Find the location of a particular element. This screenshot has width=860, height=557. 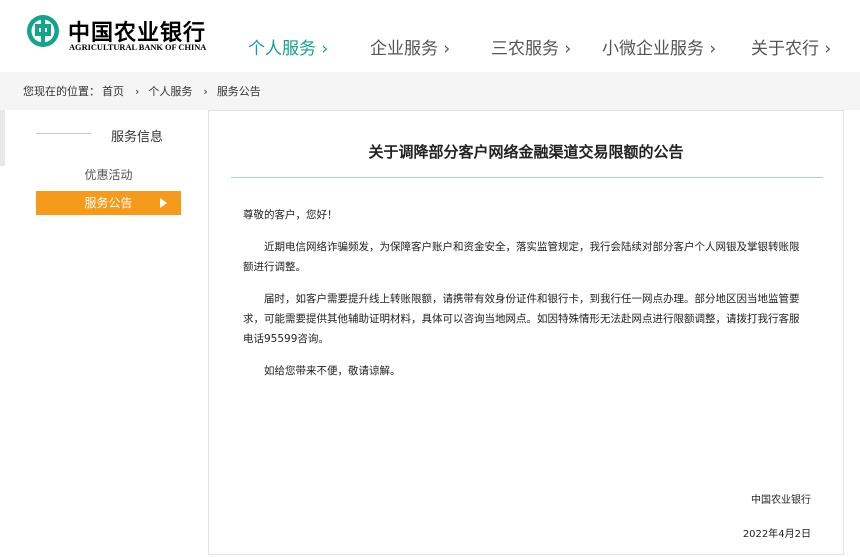

article-greeting: 尊敬的客户，您好！ is located at coordinates (290, 215).